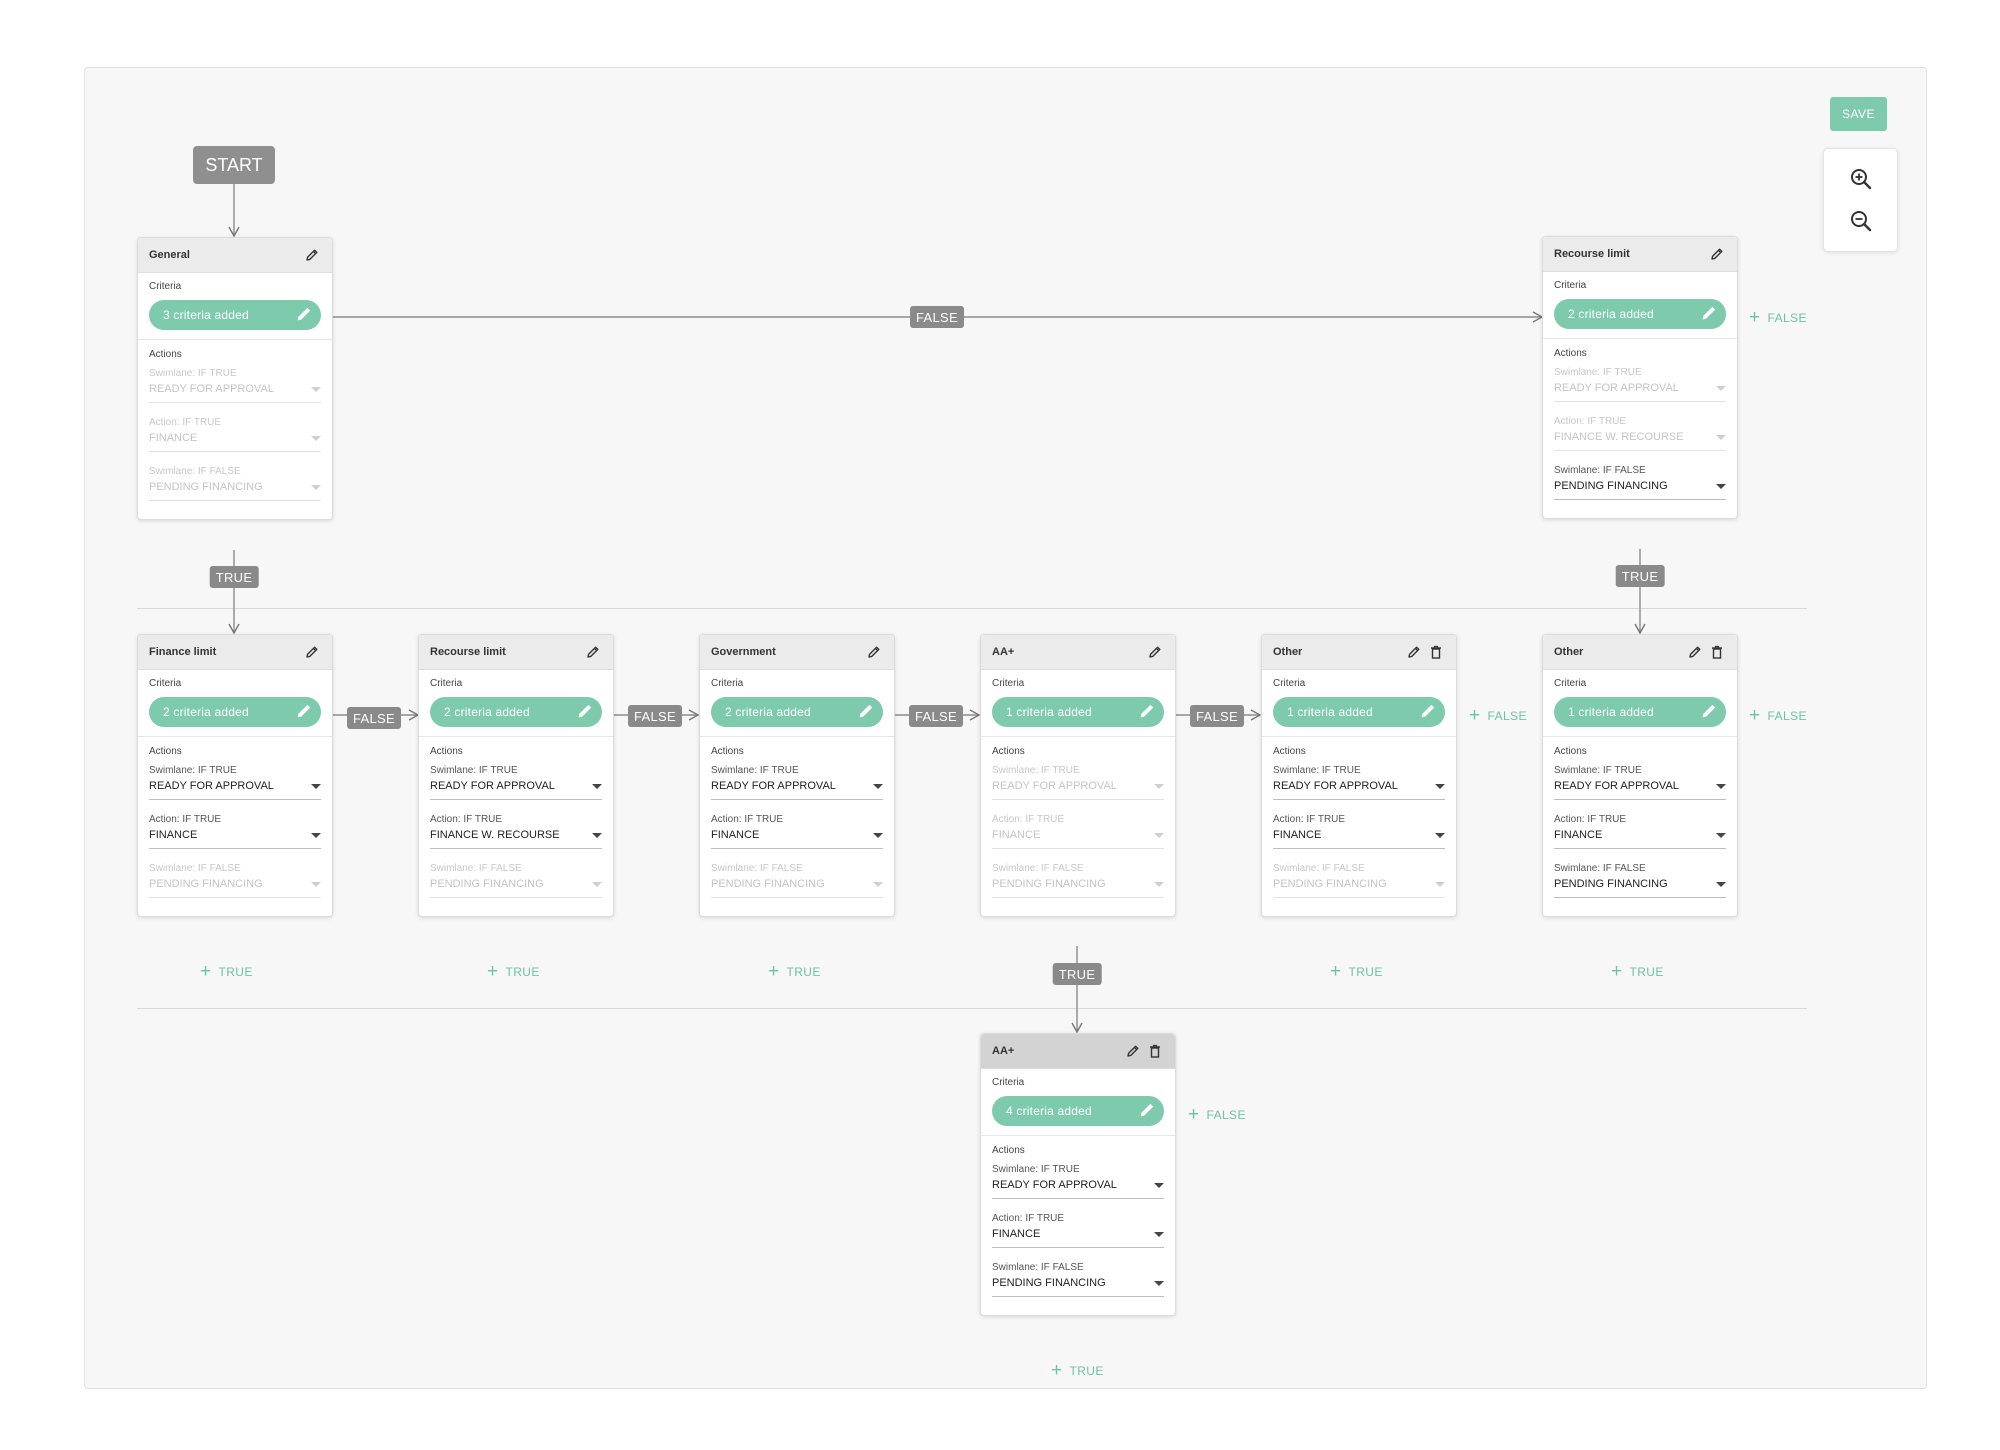 The image size is (2000, 1450). I want to click on criteria-section: Criteria 2 criteria added, so click(235, 703).